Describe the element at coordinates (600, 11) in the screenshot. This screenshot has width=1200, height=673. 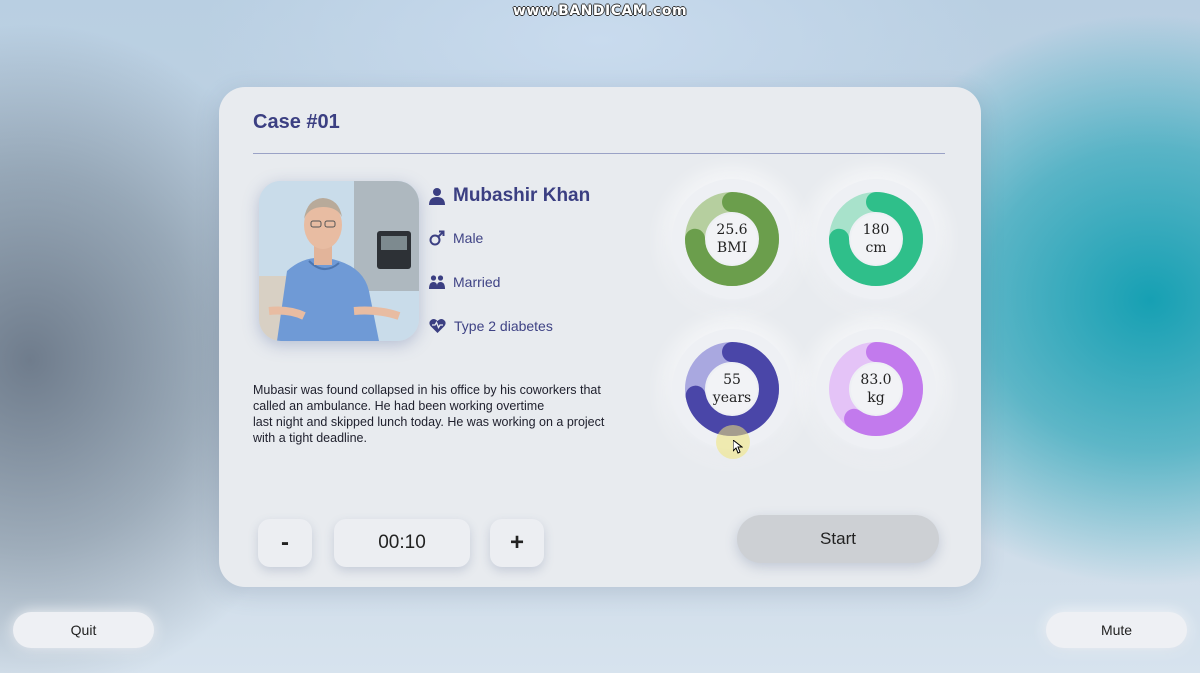
I see `bandicam-watermark: www.BANDICAM.com` at that location.